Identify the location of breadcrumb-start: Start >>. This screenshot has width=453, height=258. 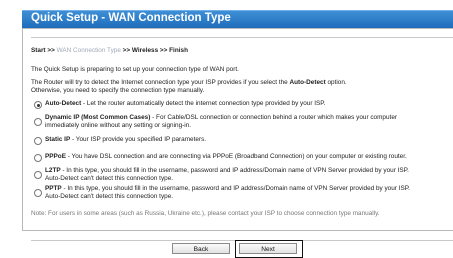
(43, 50).